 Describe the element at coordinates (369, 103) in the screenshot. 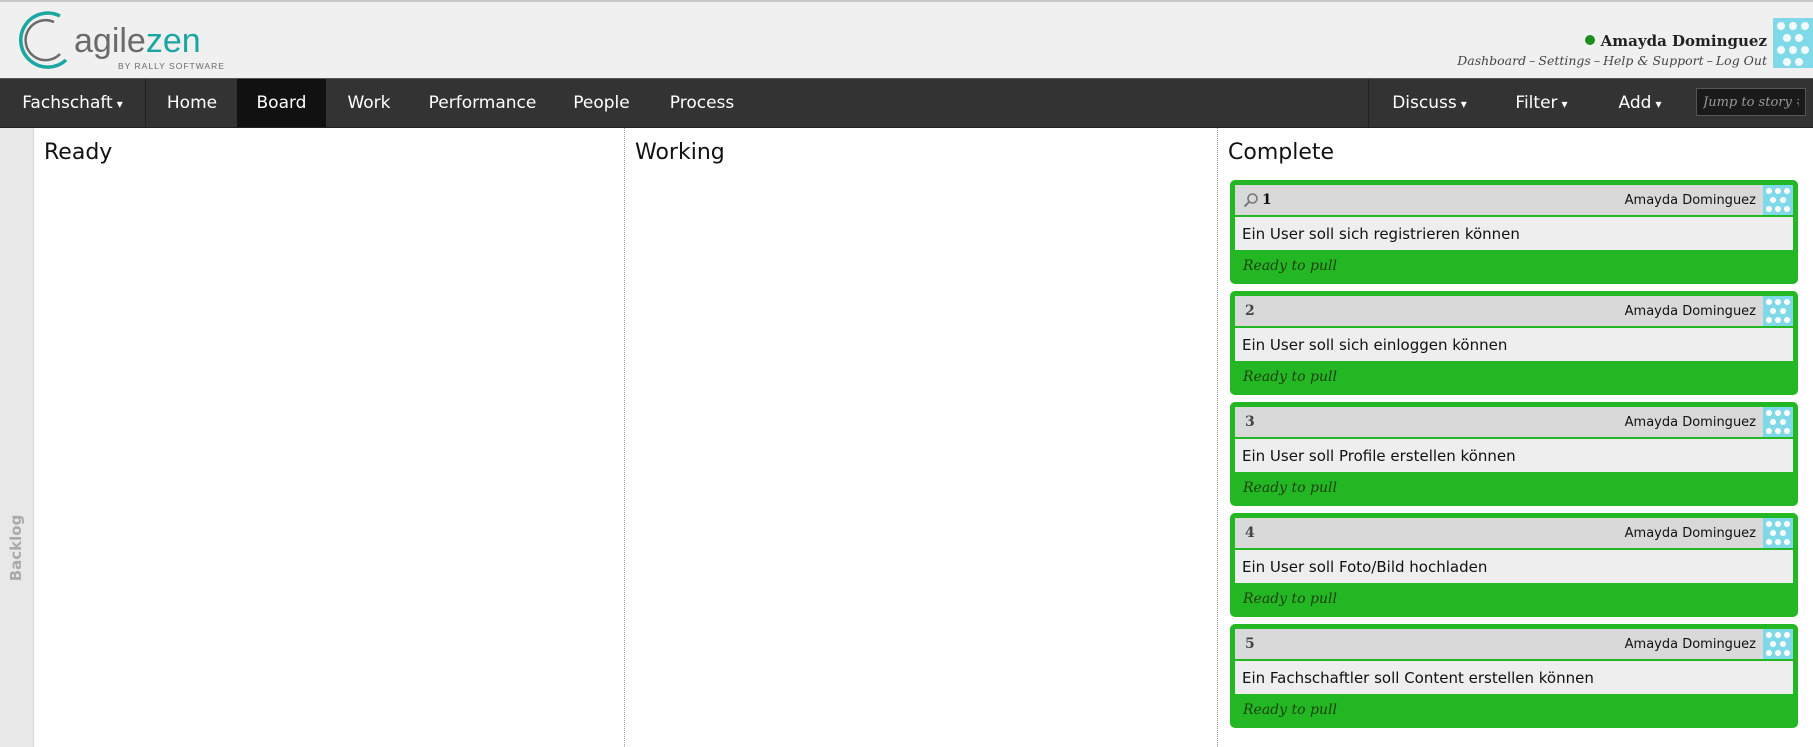

I see `nav-work: Work` at that location.